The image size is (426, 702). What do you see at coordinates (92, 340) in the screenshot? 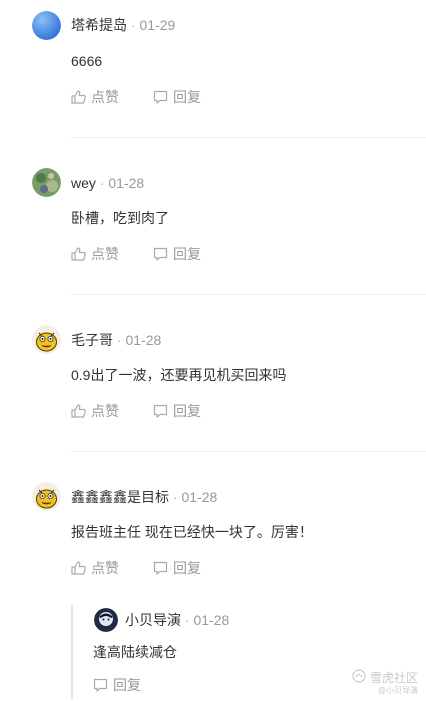
I see `comment-author: 毛子哥` at bounding box center [92, 340].